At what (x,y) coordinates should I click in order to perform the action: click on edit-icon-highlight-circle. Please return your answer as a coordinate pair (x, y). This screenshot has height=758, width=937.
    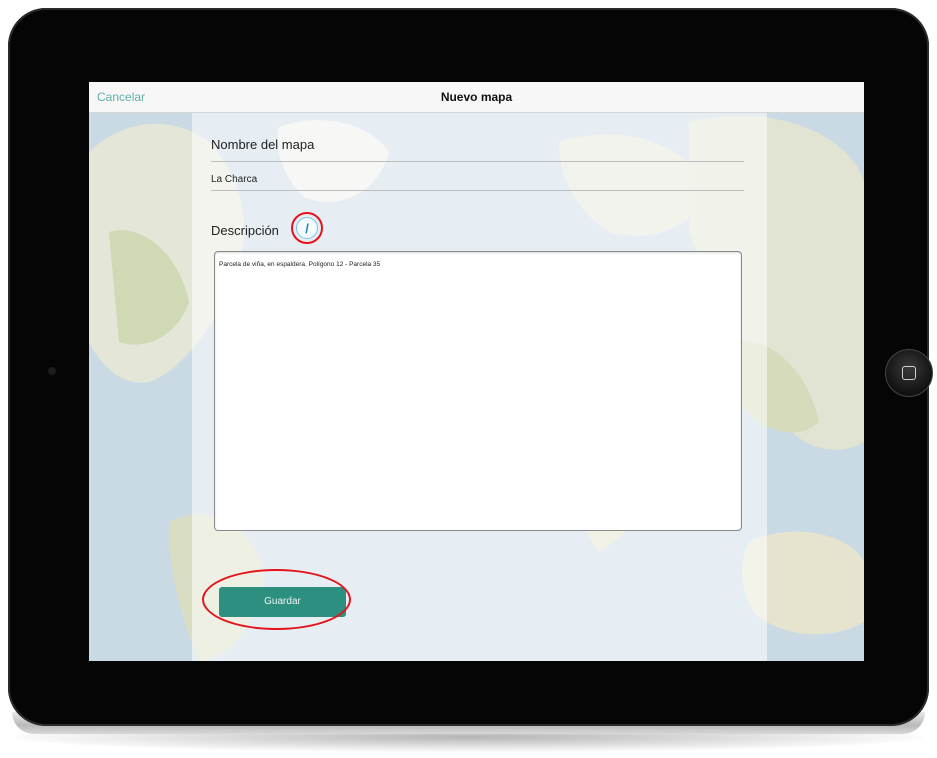
    Looking at the image, I should click on (307, 228).